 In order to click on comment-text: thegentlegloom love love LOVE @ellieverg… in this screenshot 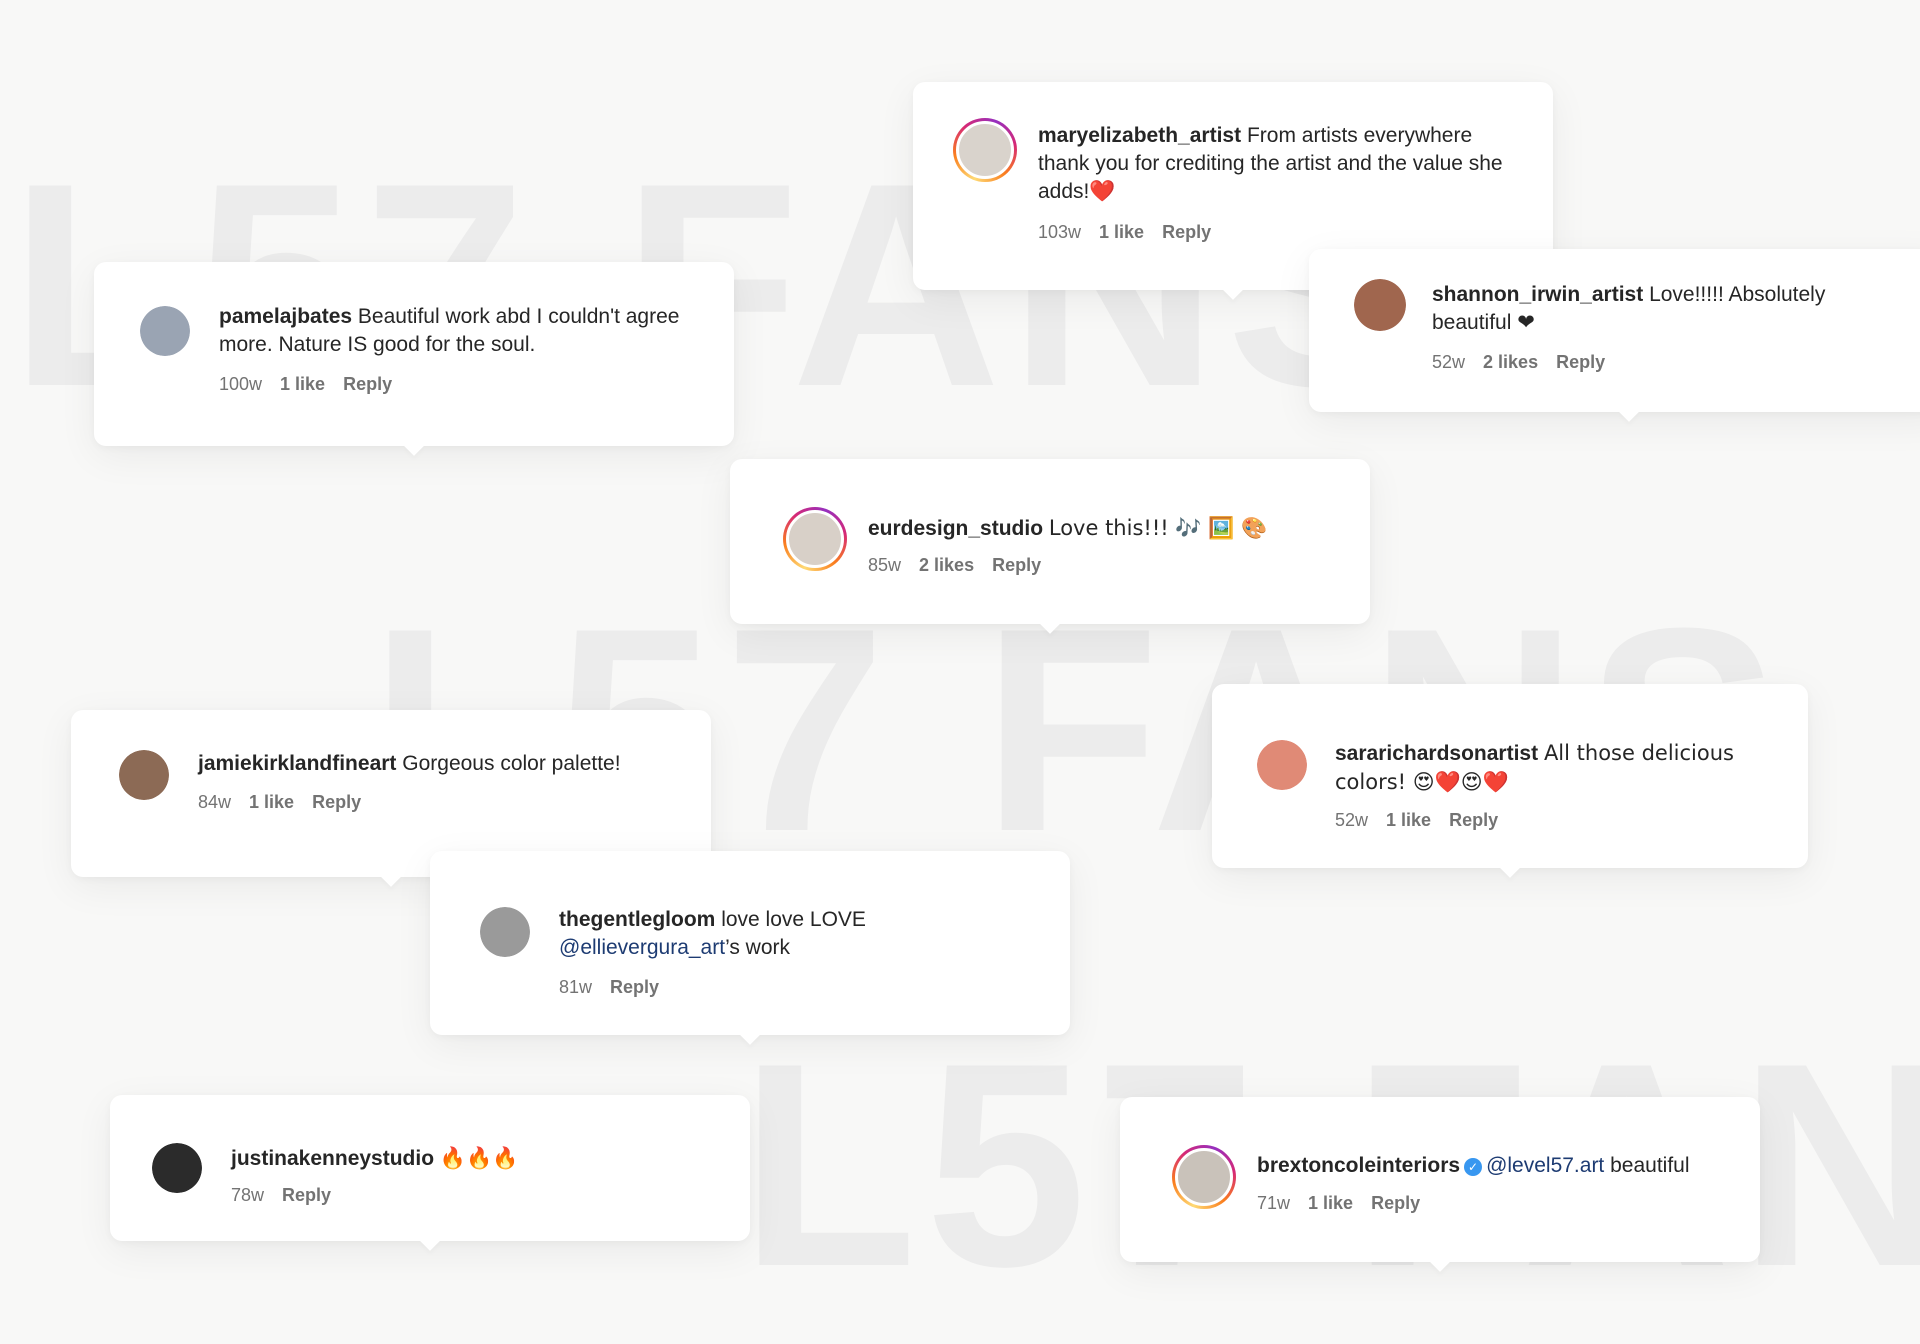, I will do `click(794, 934)`.